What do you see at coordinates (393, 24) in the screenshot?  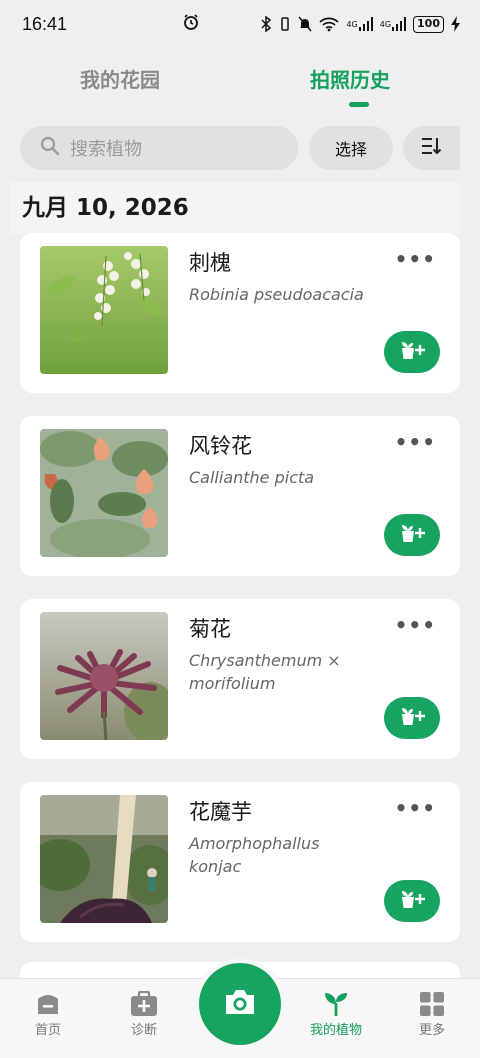 I see `signal-icon-2: 4G` at bounding box center [393, 24].